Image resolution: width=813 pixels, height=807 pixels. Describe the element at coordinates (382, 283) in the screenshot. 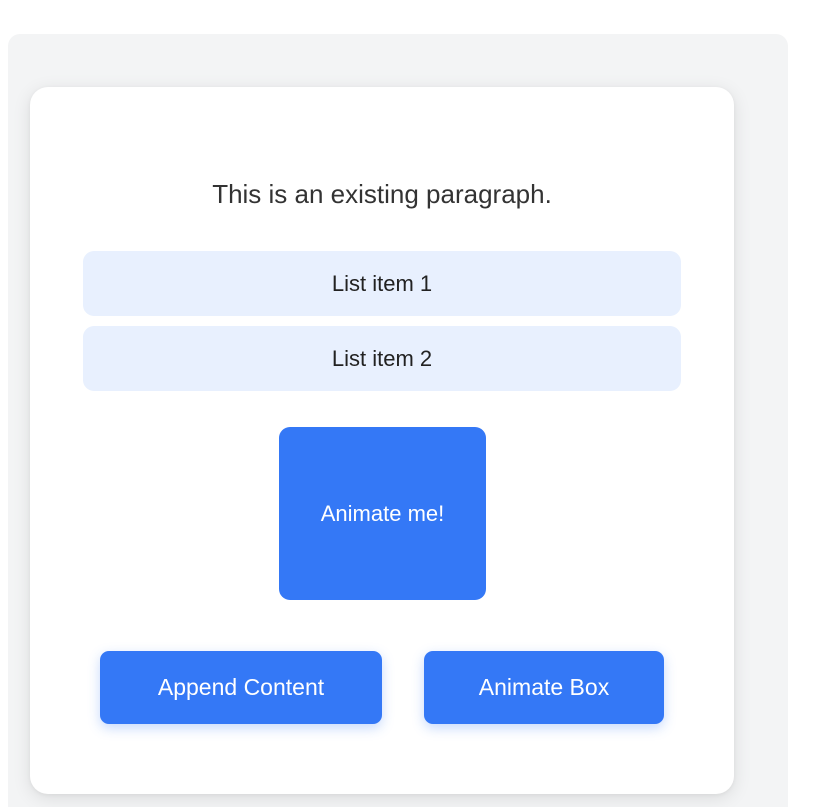

I see `list-item: List item 1` at that location.